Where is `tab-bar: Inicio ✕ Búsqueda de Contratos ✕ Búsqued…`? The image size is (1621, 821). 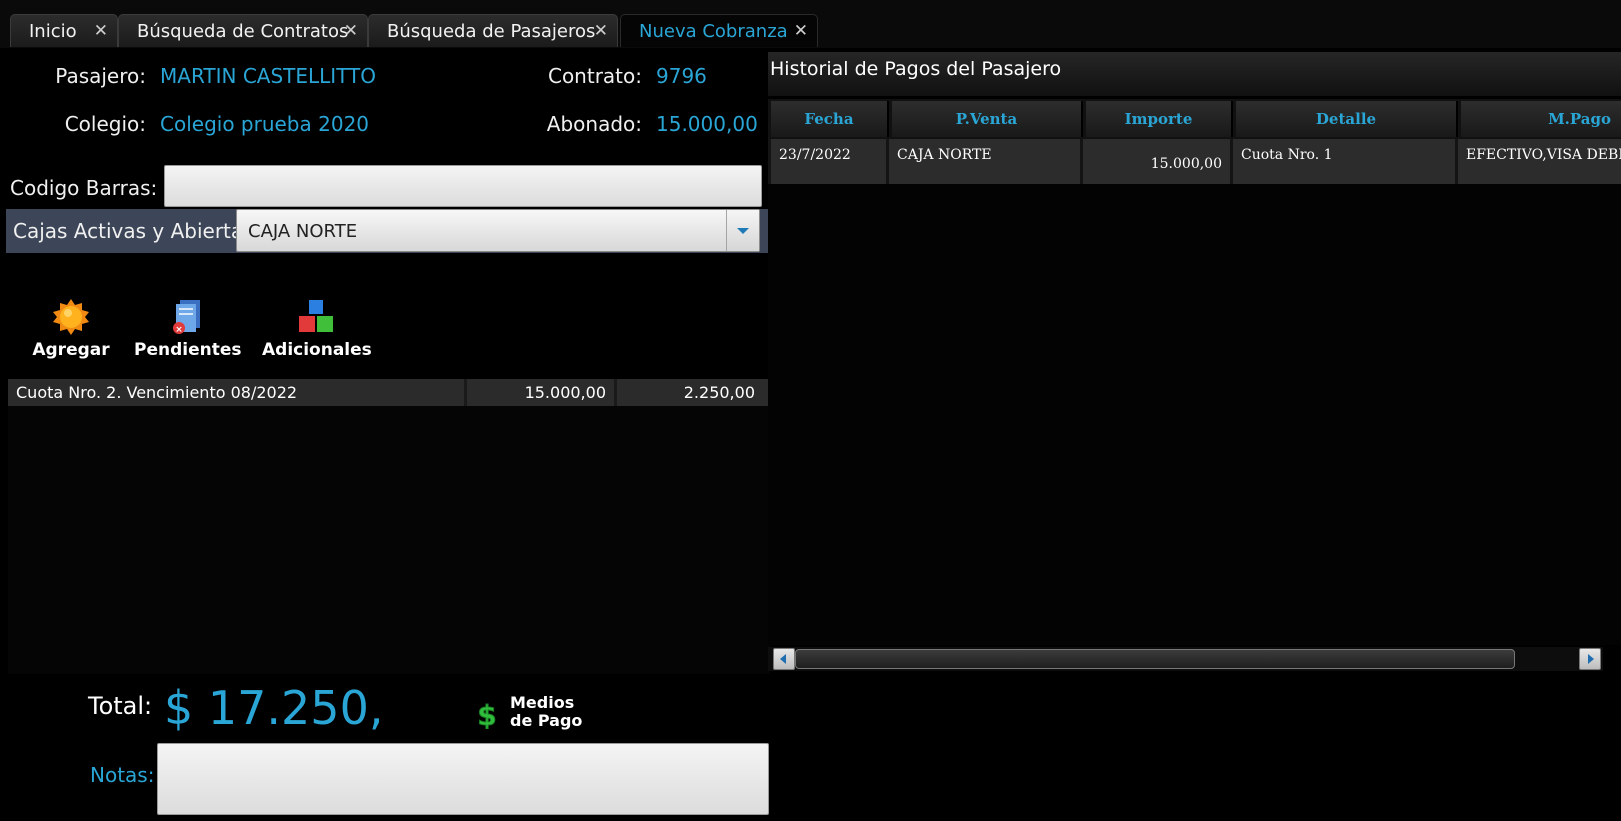
tab-bar: Inicio ✕ Búsqueda de Contratos ✕ Búsqued… is located at coordinates (810, 24).